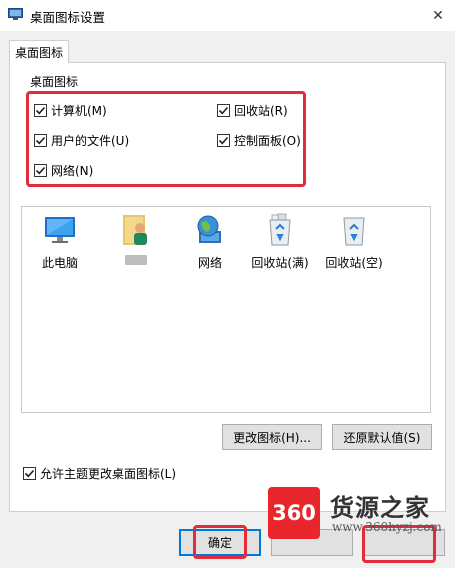  What do you see at coordinates (220, 542) in the screenshot?
I see `ok-highlight-box` at bounding box center [220, 542].